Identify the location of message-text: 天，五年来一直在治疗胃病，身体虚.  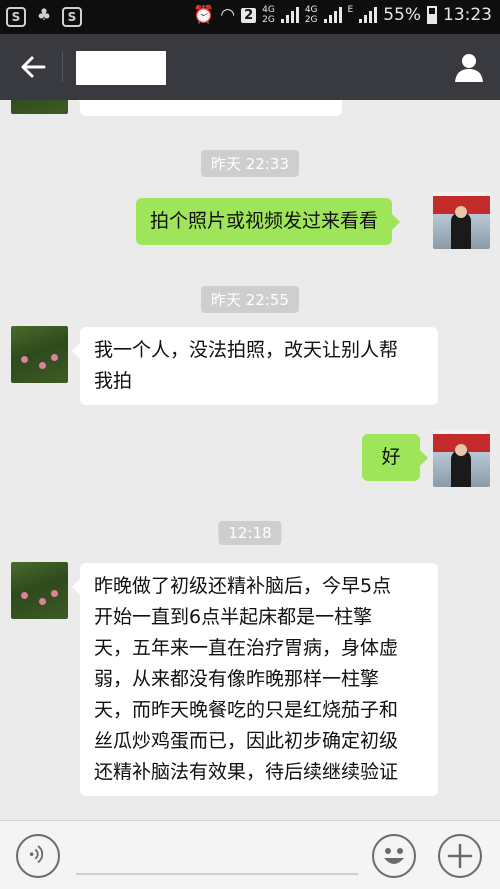
(246, 648).